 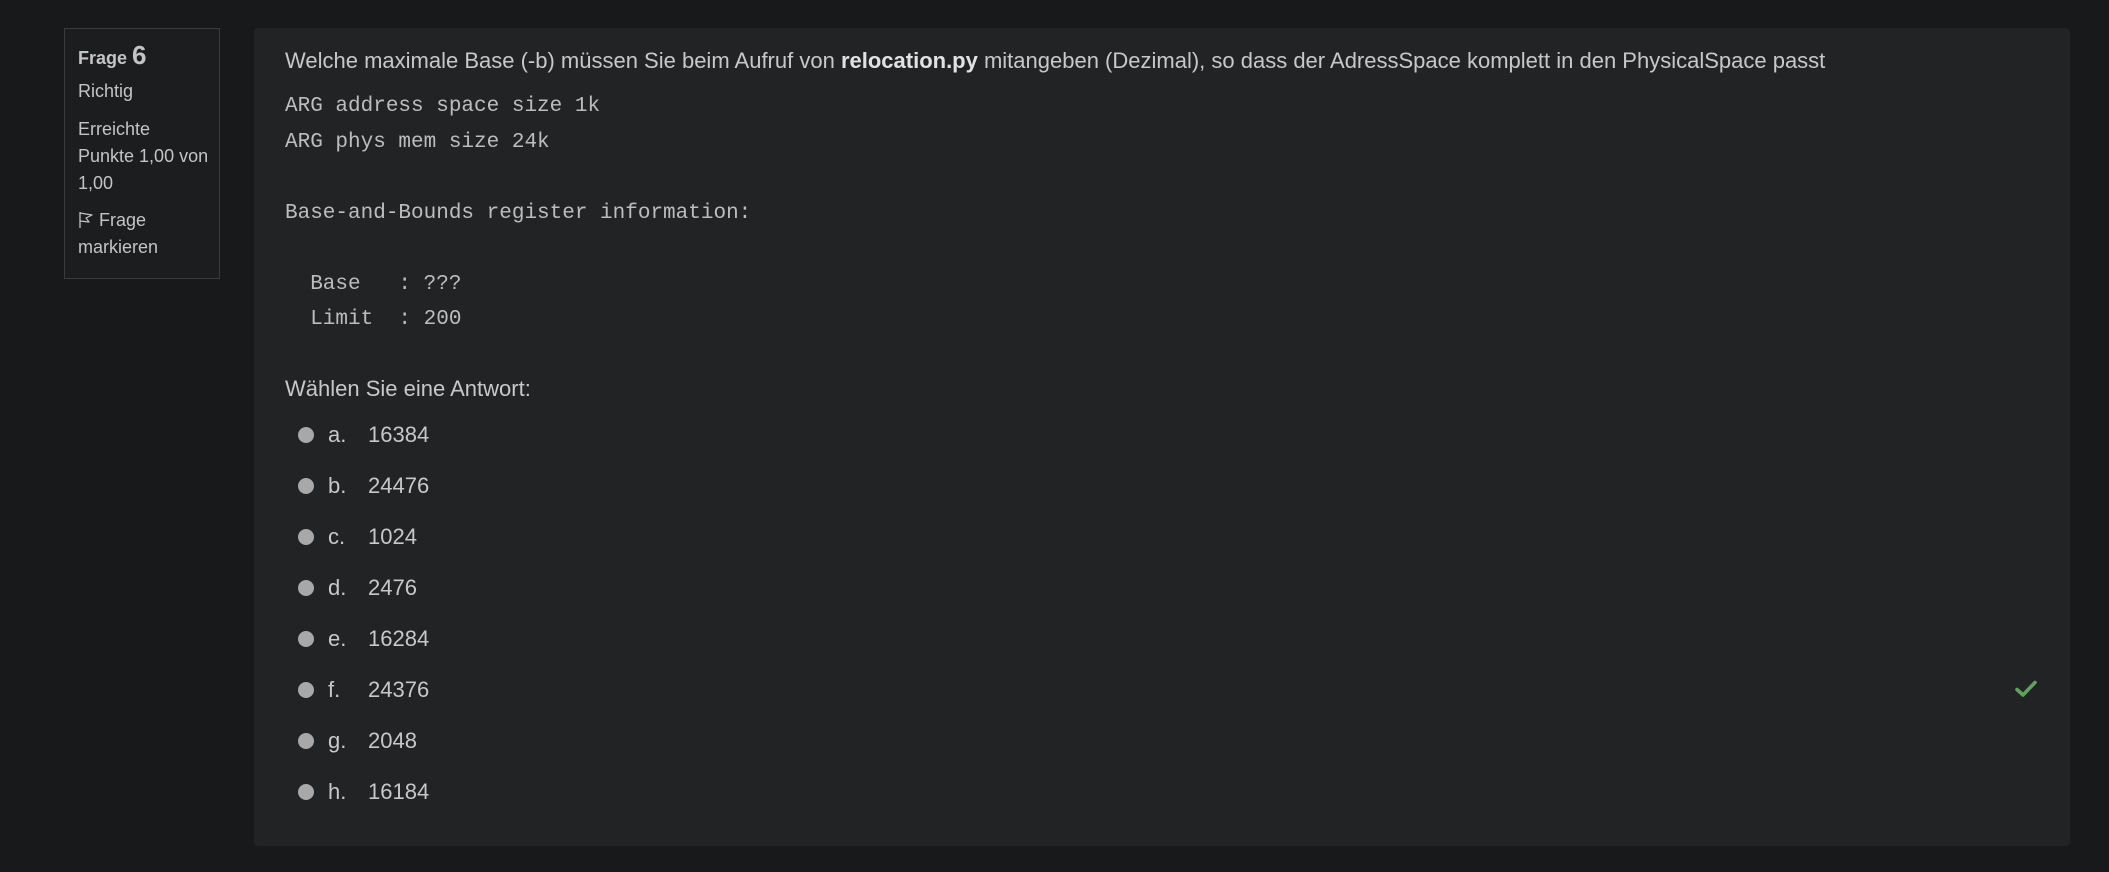 I want to click on answer-value: 2476, so click(x=392, y=587).